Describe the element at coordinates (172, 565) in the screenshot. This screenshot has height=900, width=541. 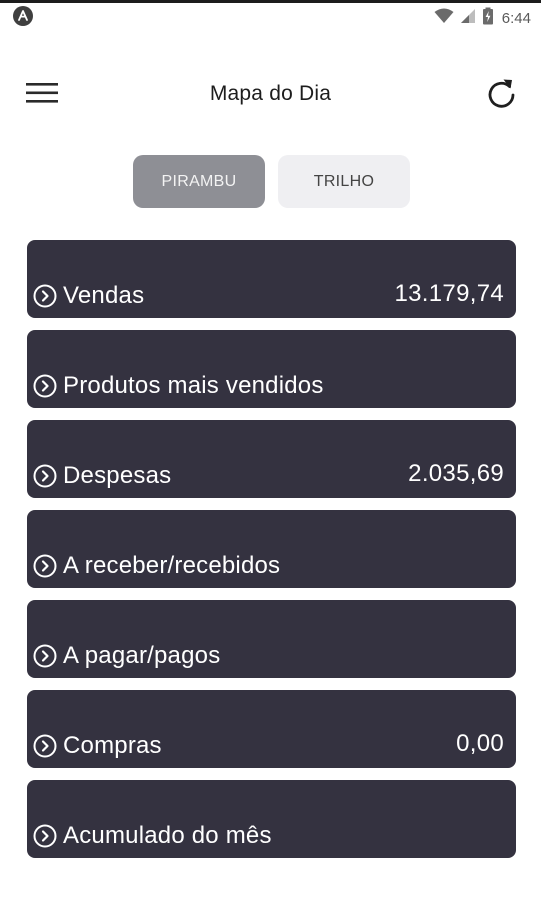
I see `card-label: A receber/recebidos` at that location.